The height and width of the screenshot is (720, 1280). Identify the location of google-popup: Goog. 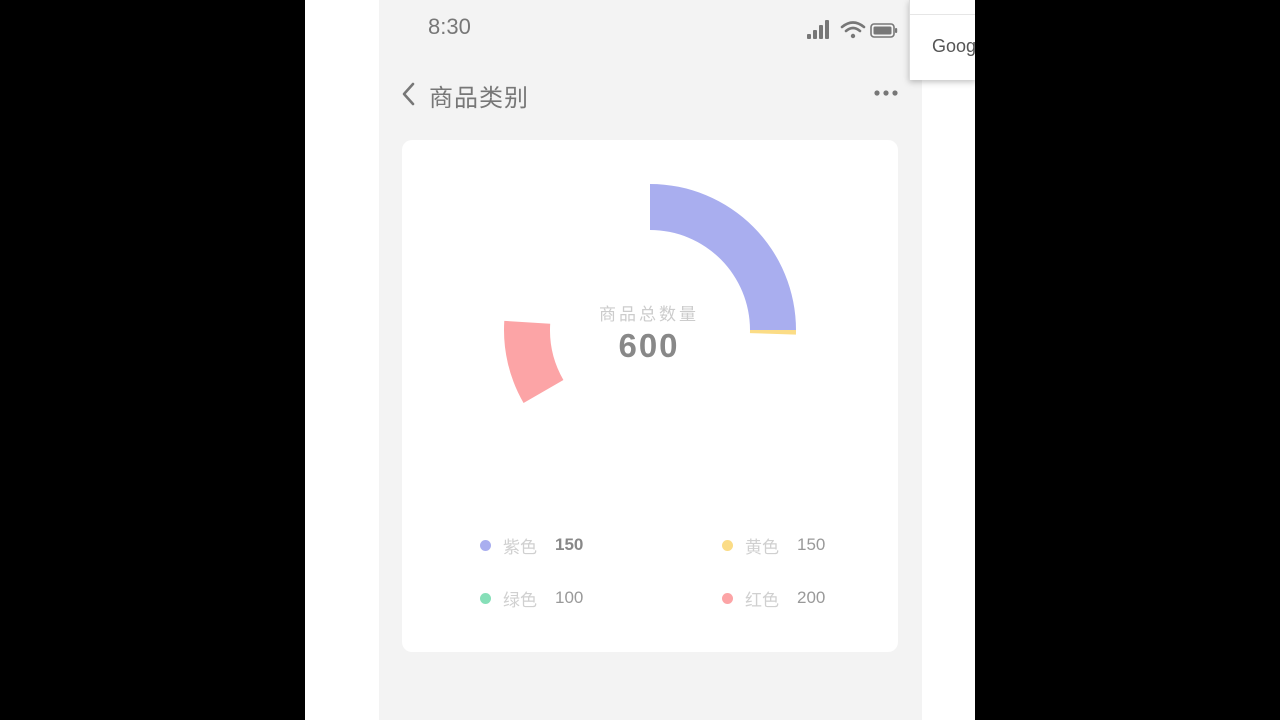
(942, 40).